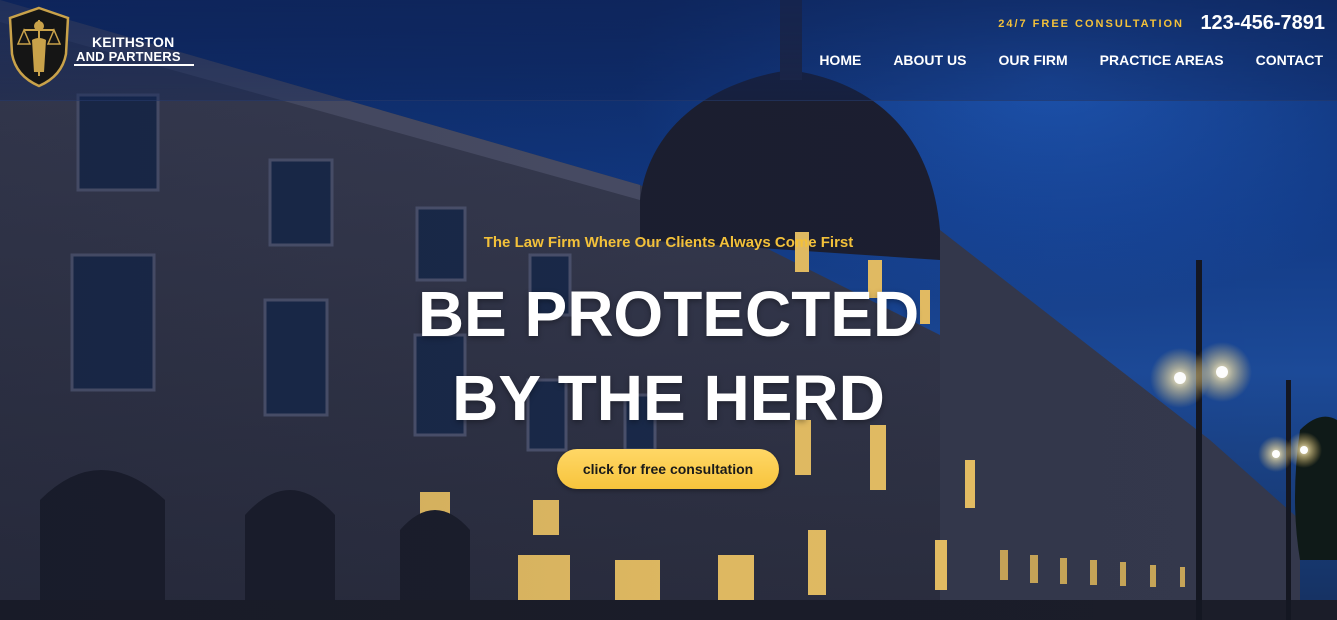 The width and height of the screenshot is (1337, 620). What do you see at coordinates (134, 65) in the screenshot?
I see `brand-underline` at bounding box center [134, 65].